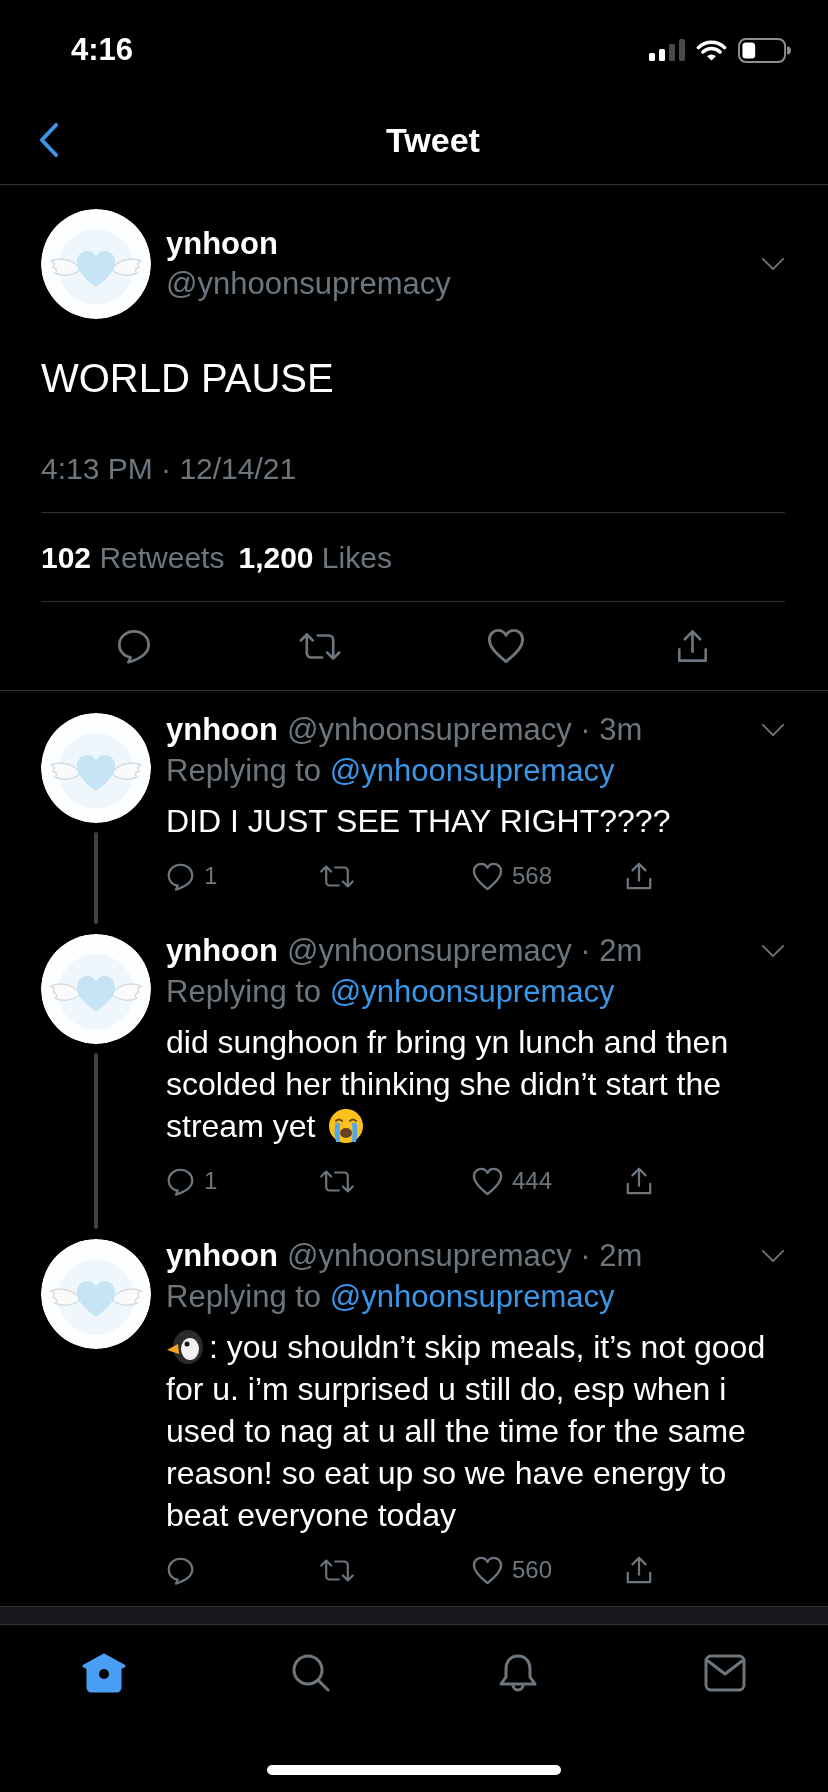  What do you see at coordinates (103, 1672) in the screenshot?
I see `home-icon` at bounding box center [103, 1672].